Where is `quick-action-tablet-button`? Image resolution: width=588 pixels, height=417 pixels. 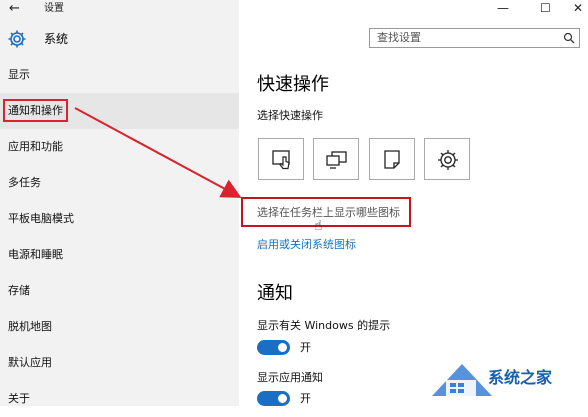 quick-action-tablet-button is located at coordinates (281, 159).